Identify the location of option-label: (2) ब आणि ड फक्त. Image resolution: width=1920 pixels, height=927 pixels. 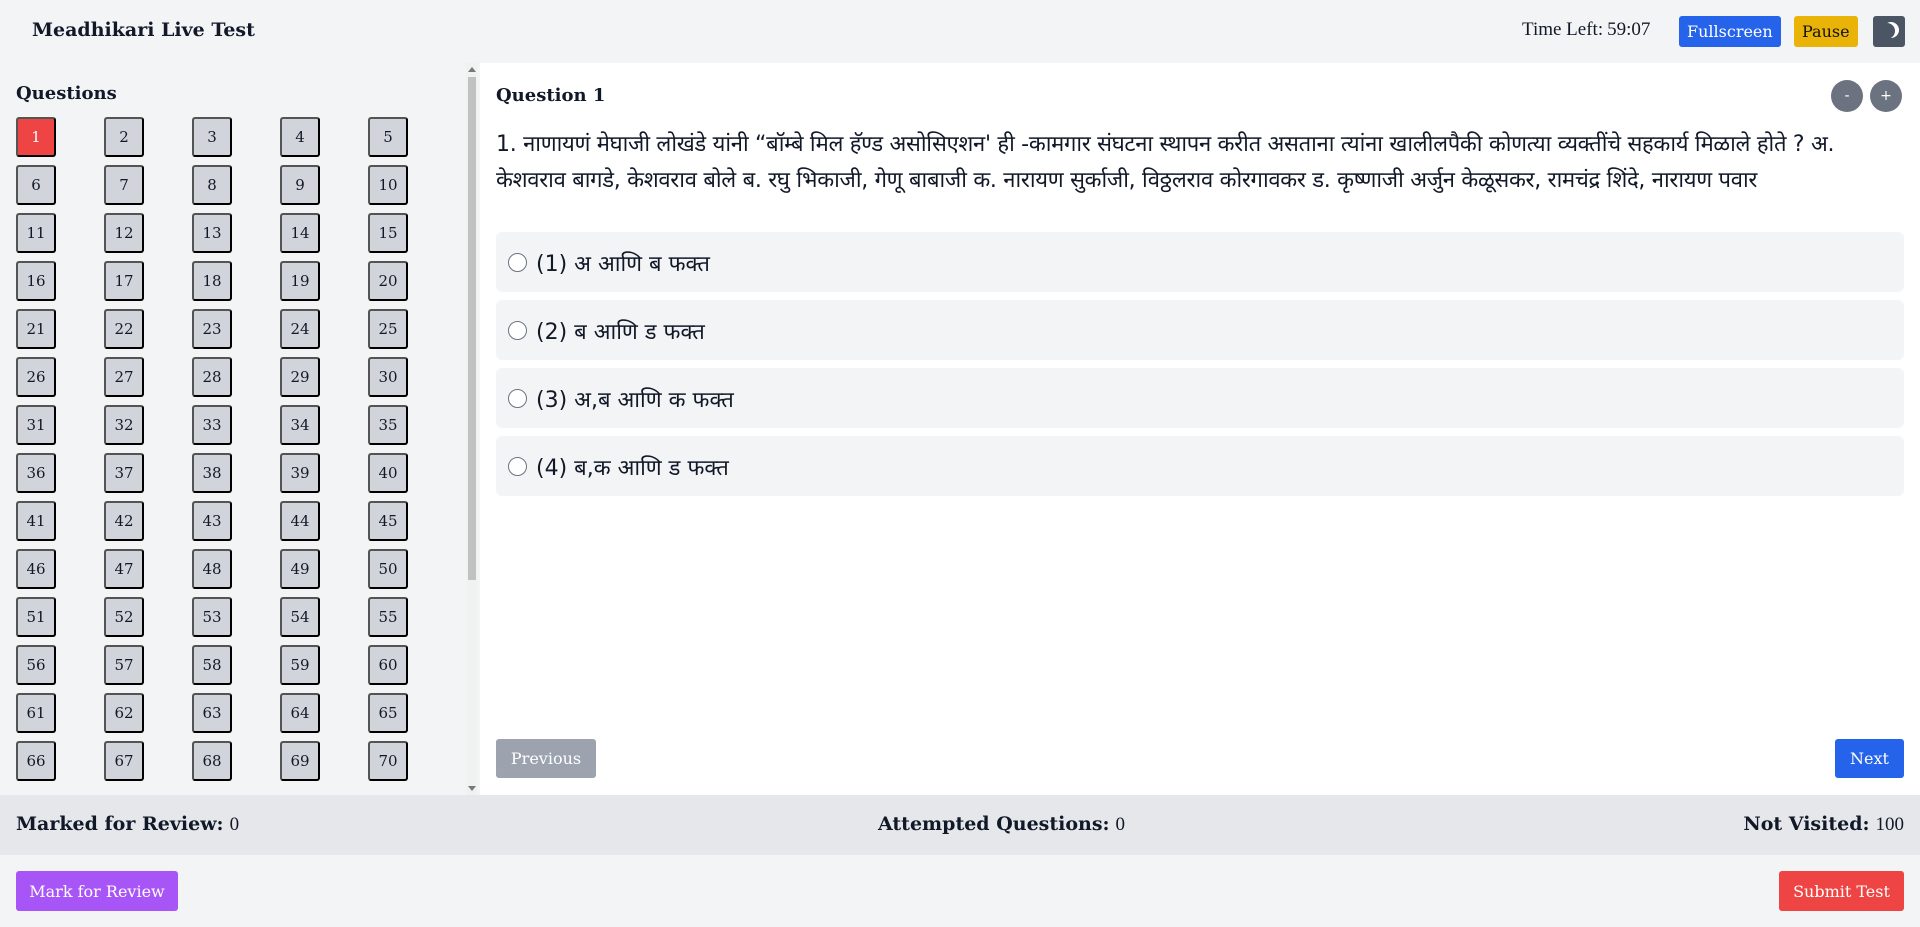
(620, 332).